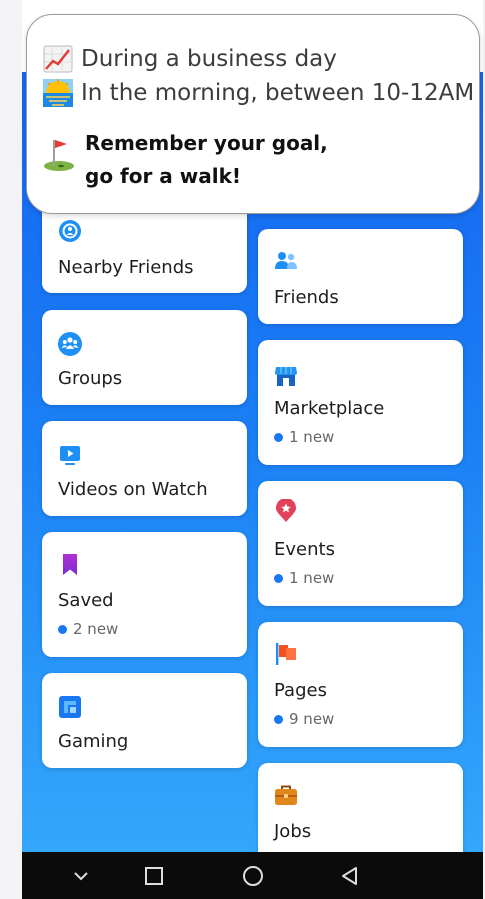 The width and height of the screenshot is (485, 899). What do you see at coordinates (360, 543) in the screenshot?
I see `shortcut-events: Events 1 new` at bounding box center [360, 543].